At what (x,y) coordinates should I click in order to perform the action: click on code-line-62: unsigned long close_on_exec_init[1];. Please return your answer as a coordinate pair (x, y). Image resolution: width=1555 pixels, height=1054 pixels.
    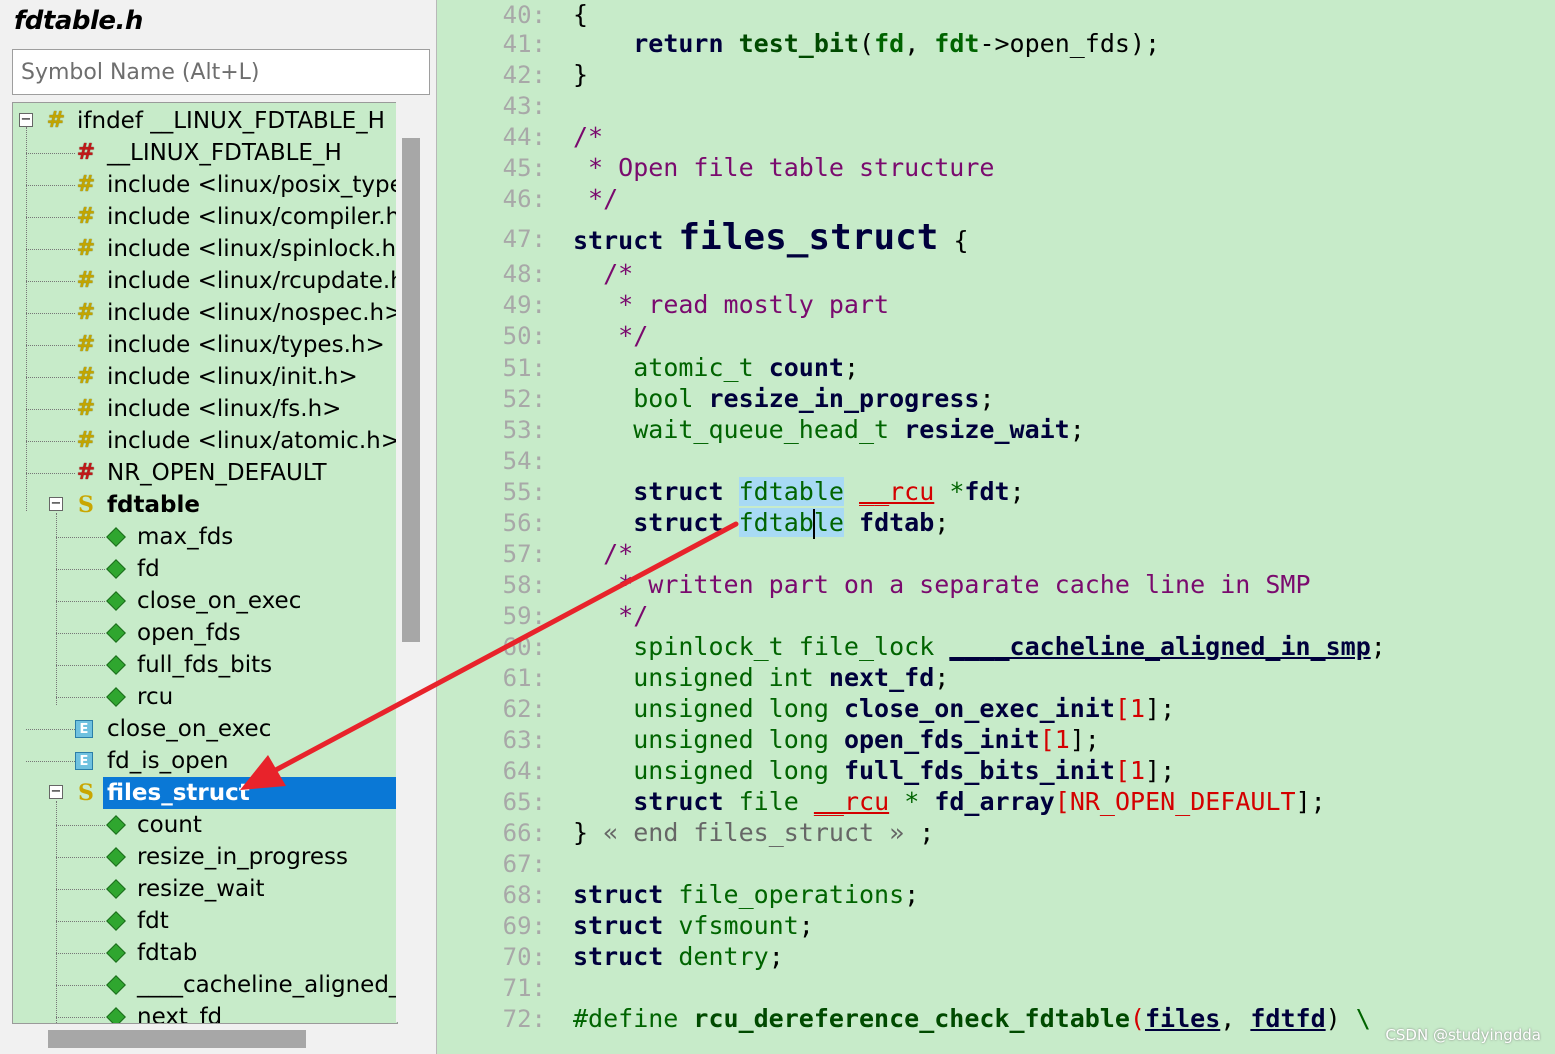
    Looking at the image, I should click on (874, 709).